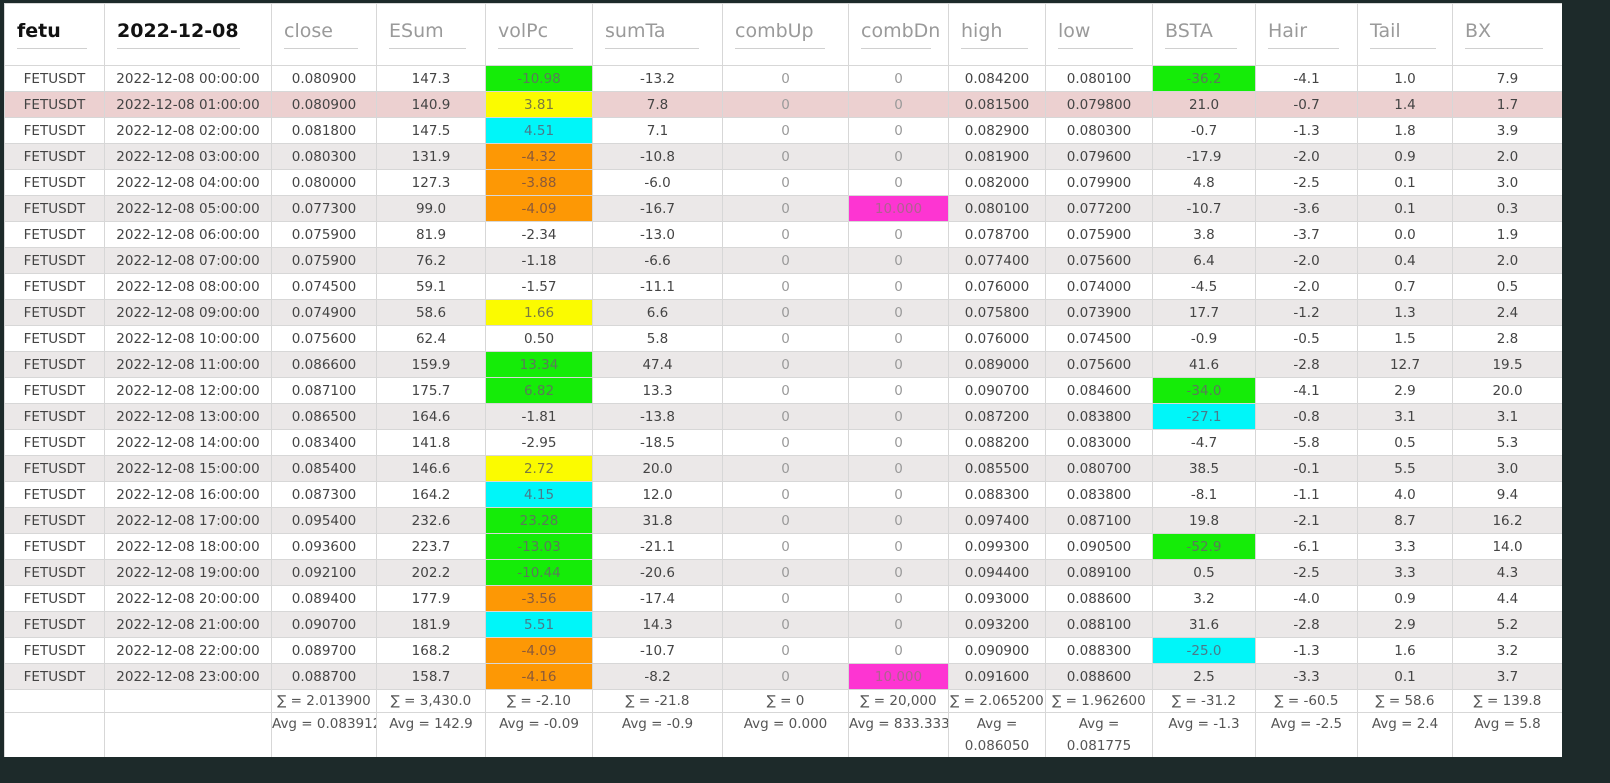  Describe the element at coordinates (188, 78) in the screenshot. I see `cell-time: 2022-12-08 00:00:00` at that location.